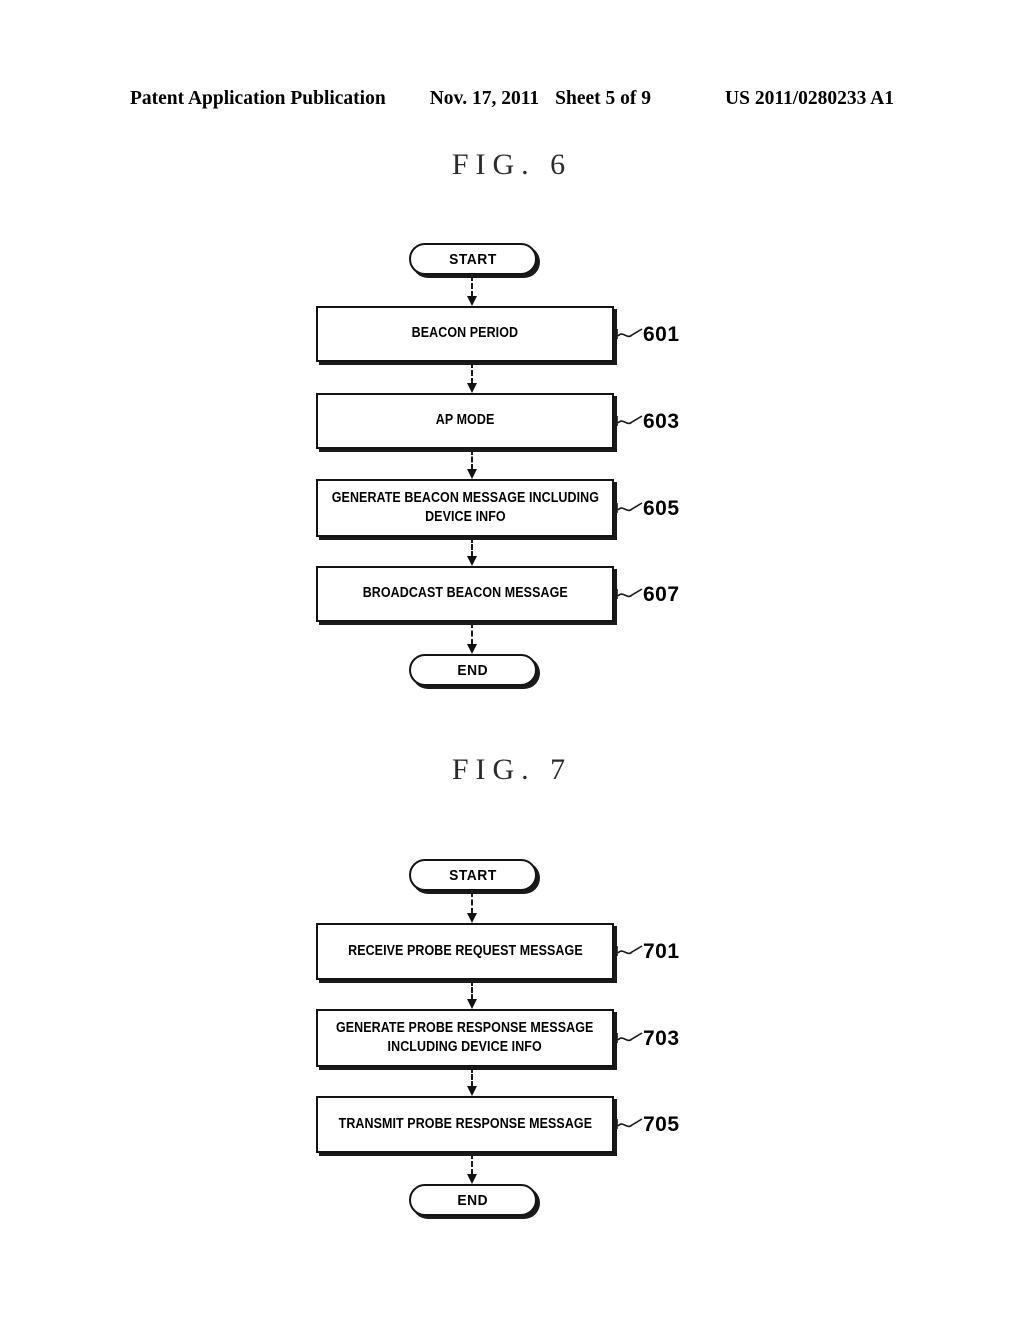  What do you see at coordinates (661, 421) in the screenshot?
I see `fig6-reference-603: 603` at bounding box center [661, 421].